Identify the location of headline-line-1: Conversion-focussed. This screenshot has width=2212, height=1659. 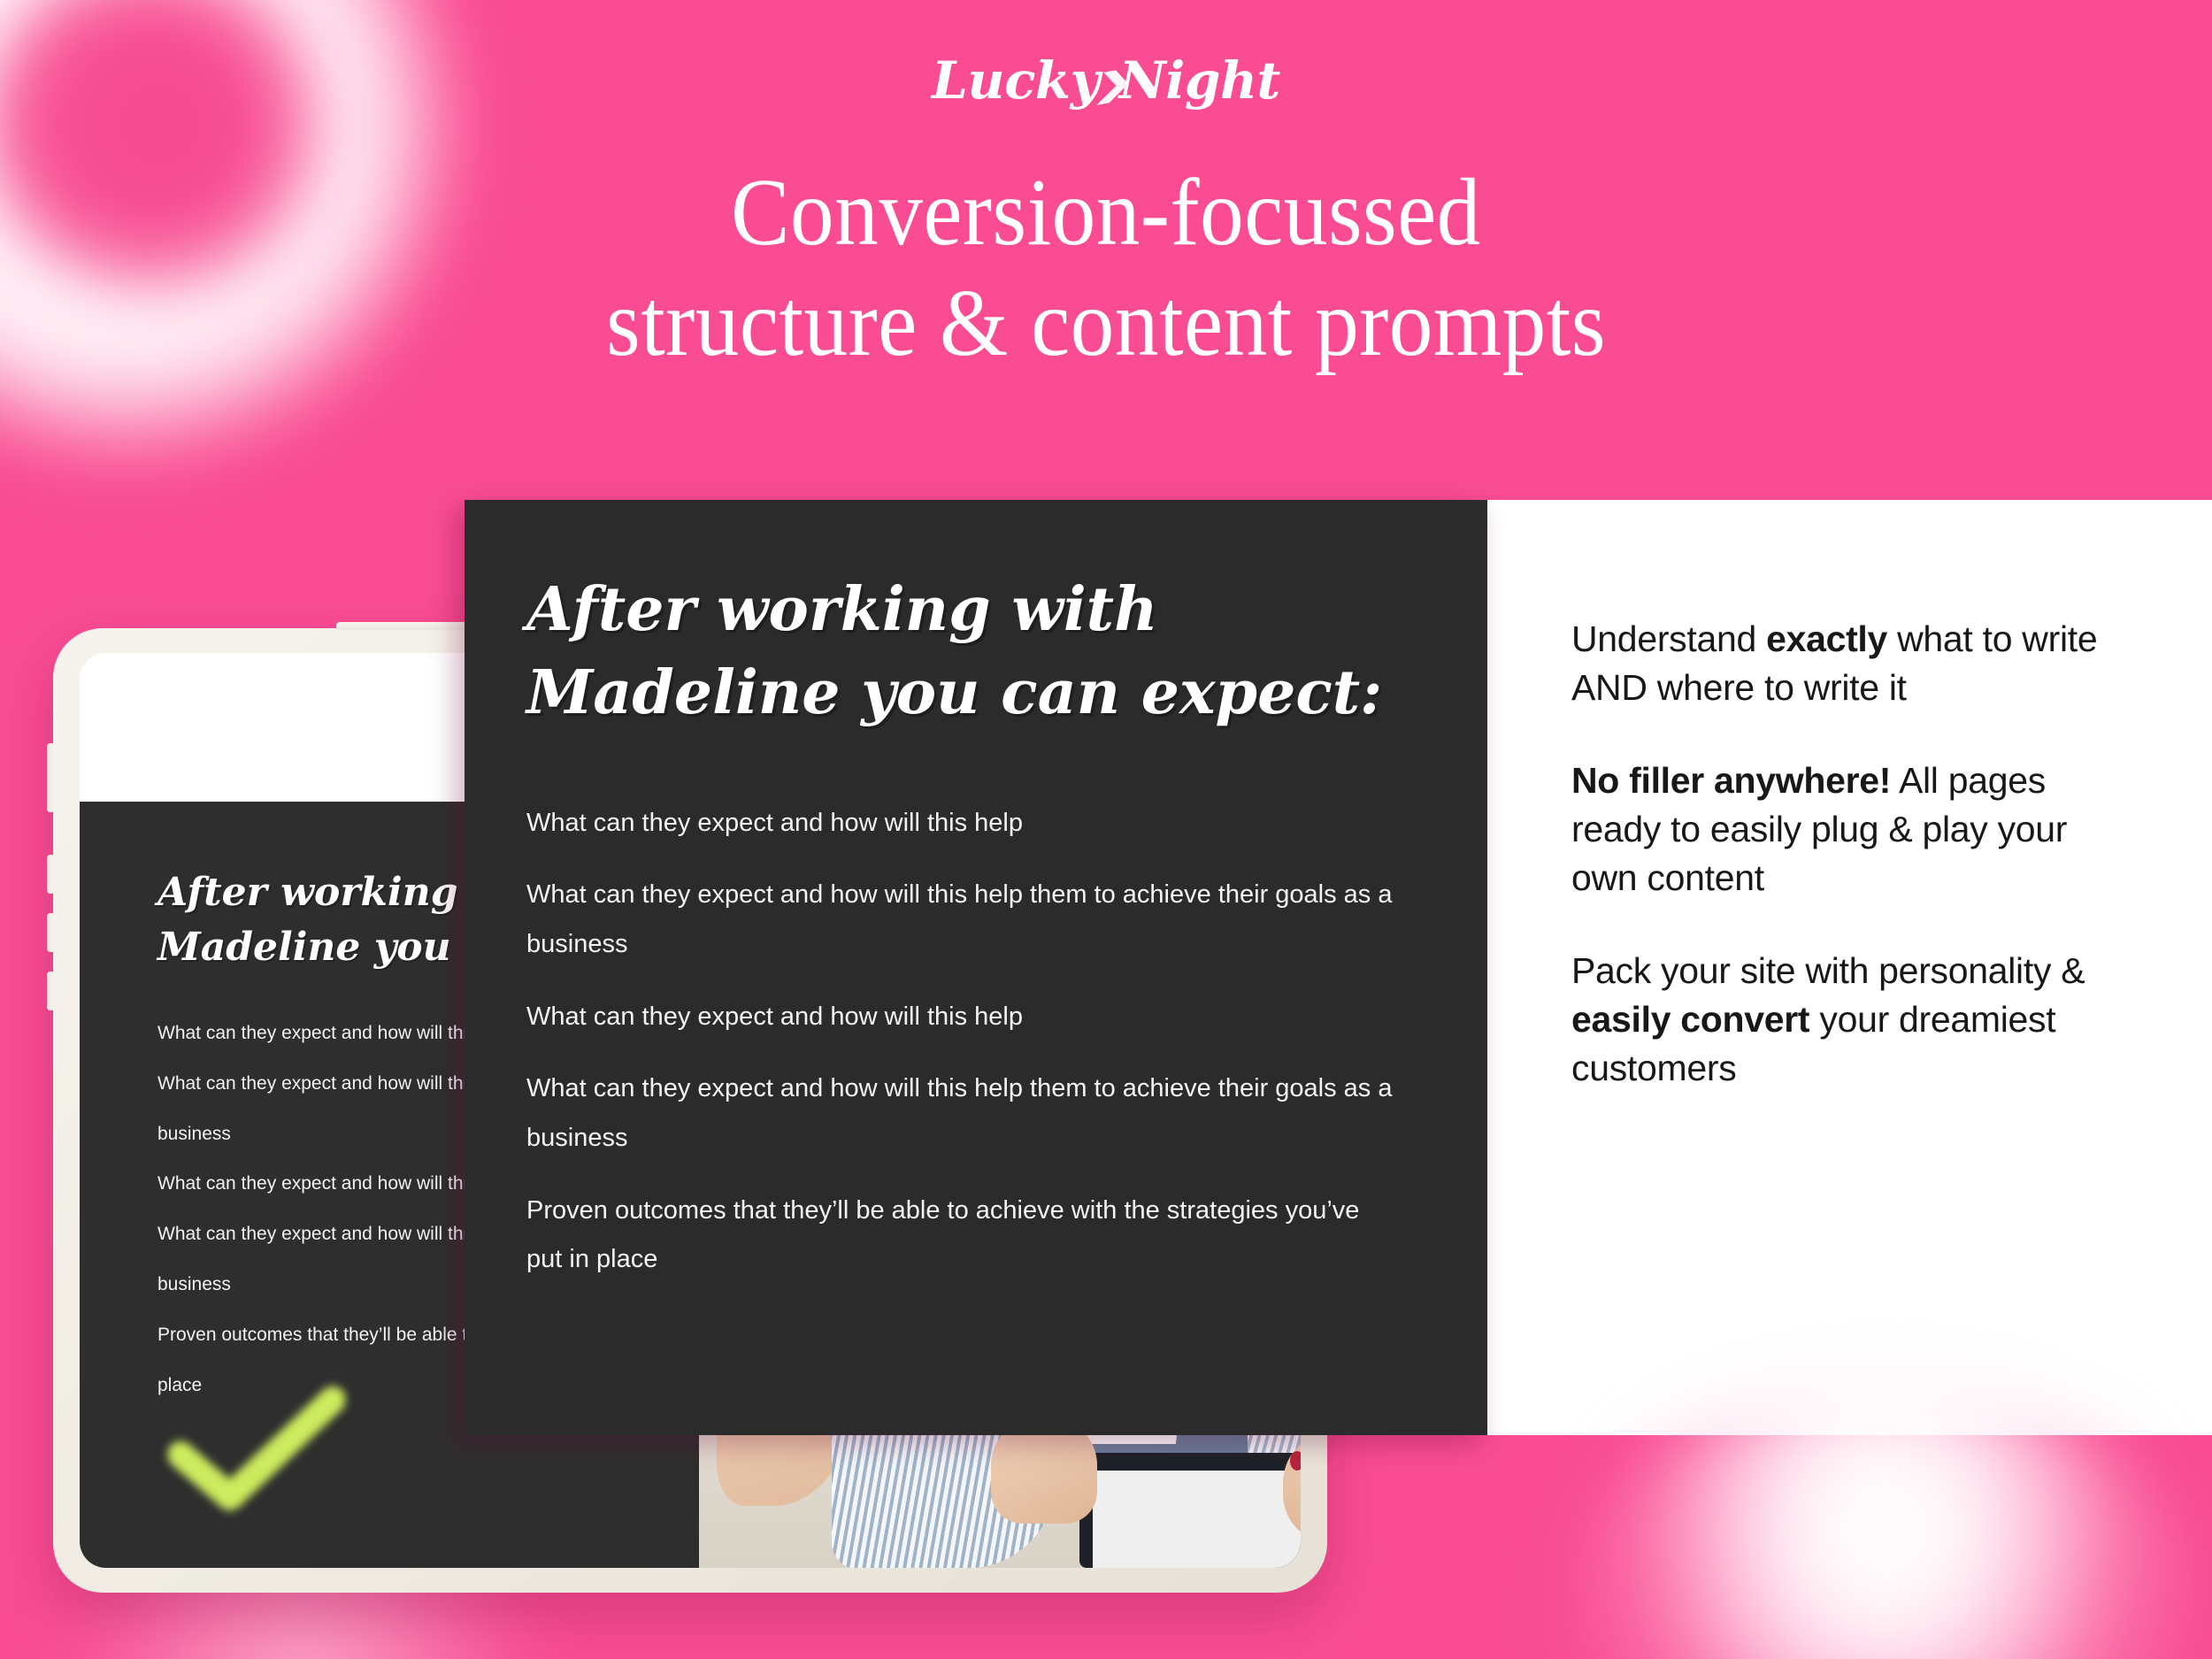
(1106, 213).